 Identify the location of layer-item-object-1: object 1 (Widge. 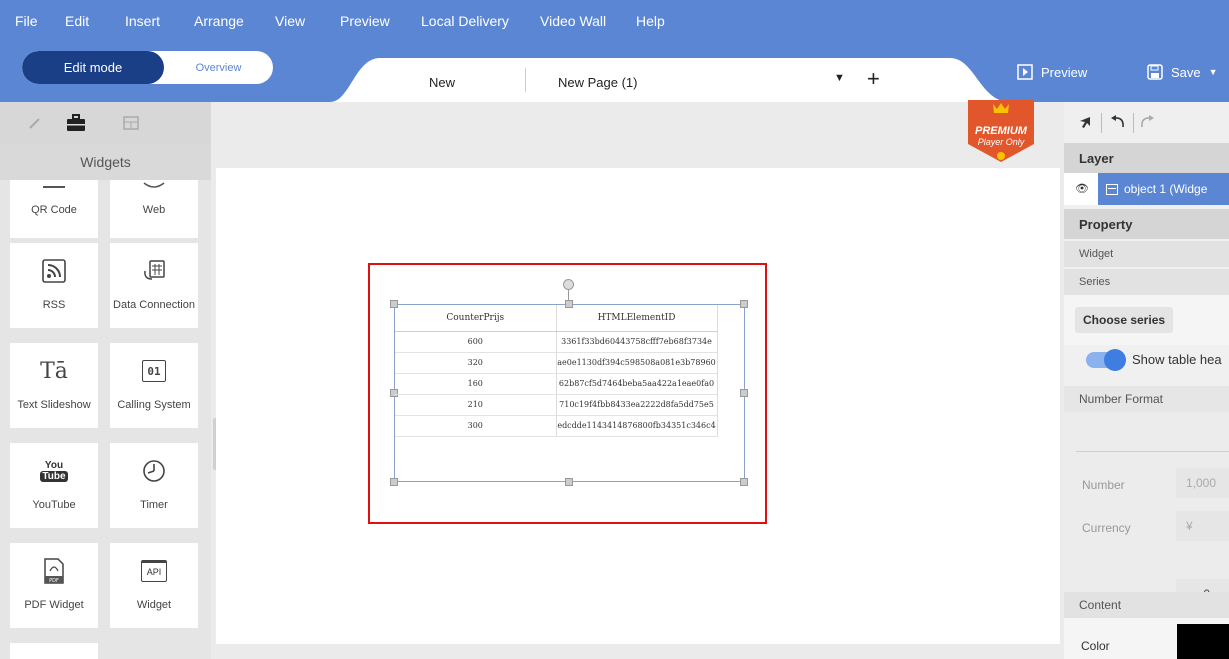
(1163, 189).